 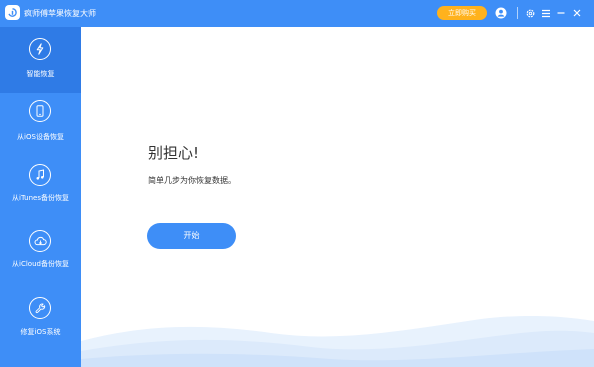 I want to click on minimize-icon, so click(x=561, y=13).